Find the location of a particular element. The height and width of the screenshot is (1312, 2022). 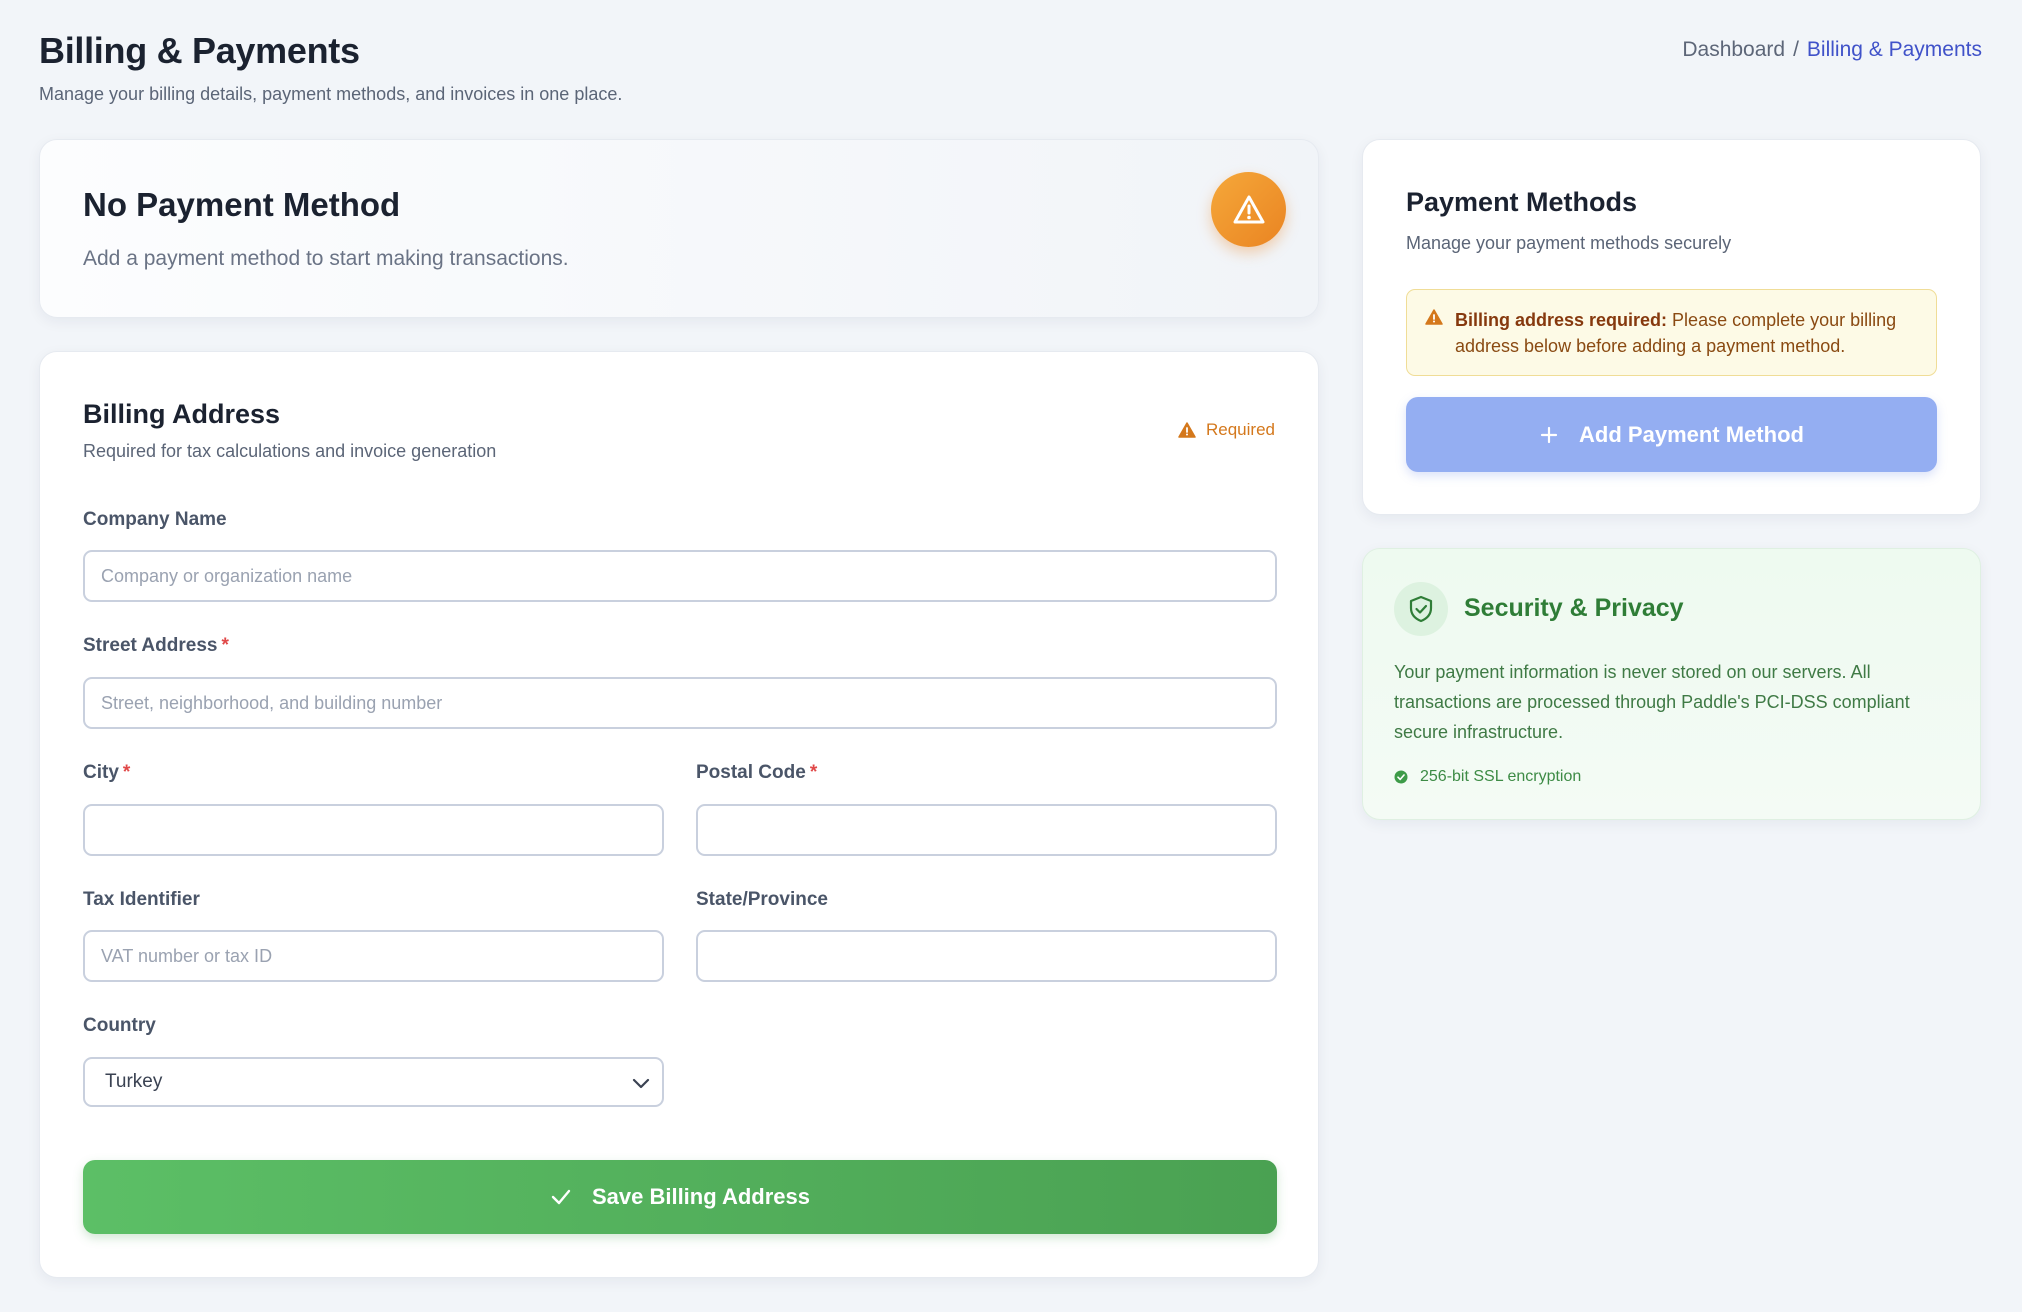

no-payment-title: No Payment Method is located at coordinates (242, 204).